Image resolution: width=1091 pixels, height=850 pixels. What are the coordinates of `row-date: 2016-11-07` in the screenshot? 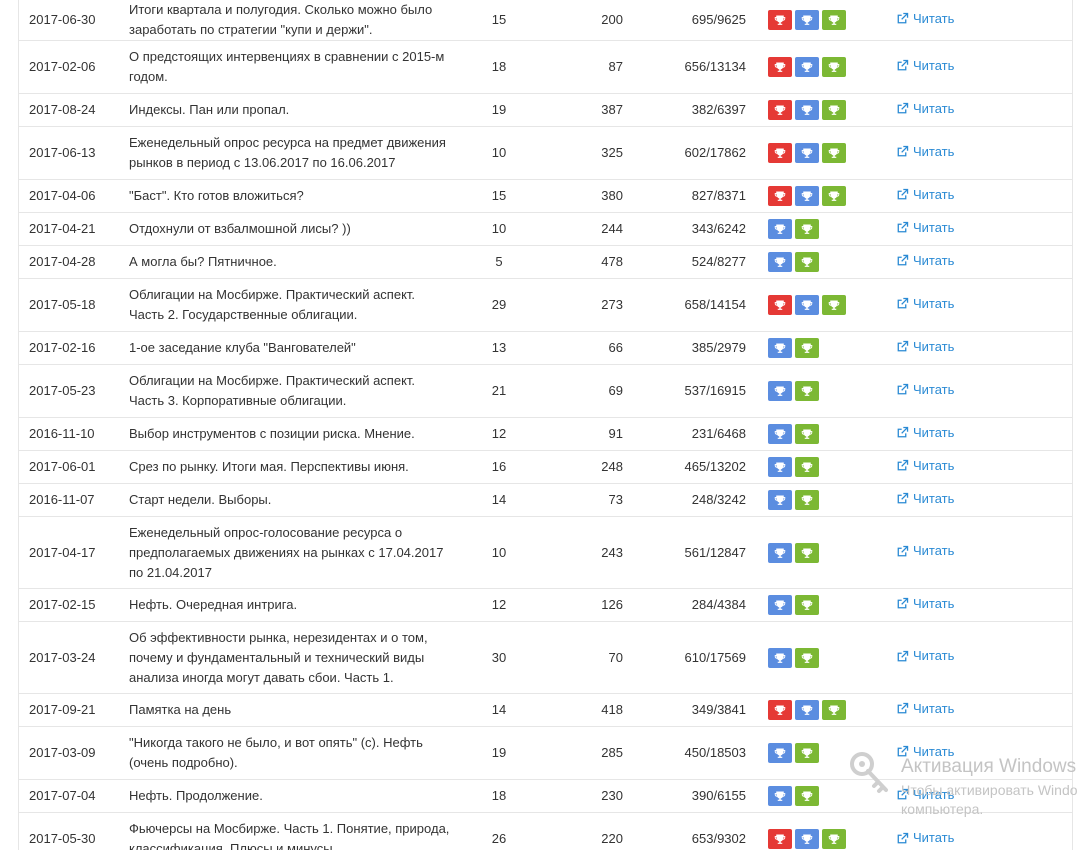 It's located at (69, 500).